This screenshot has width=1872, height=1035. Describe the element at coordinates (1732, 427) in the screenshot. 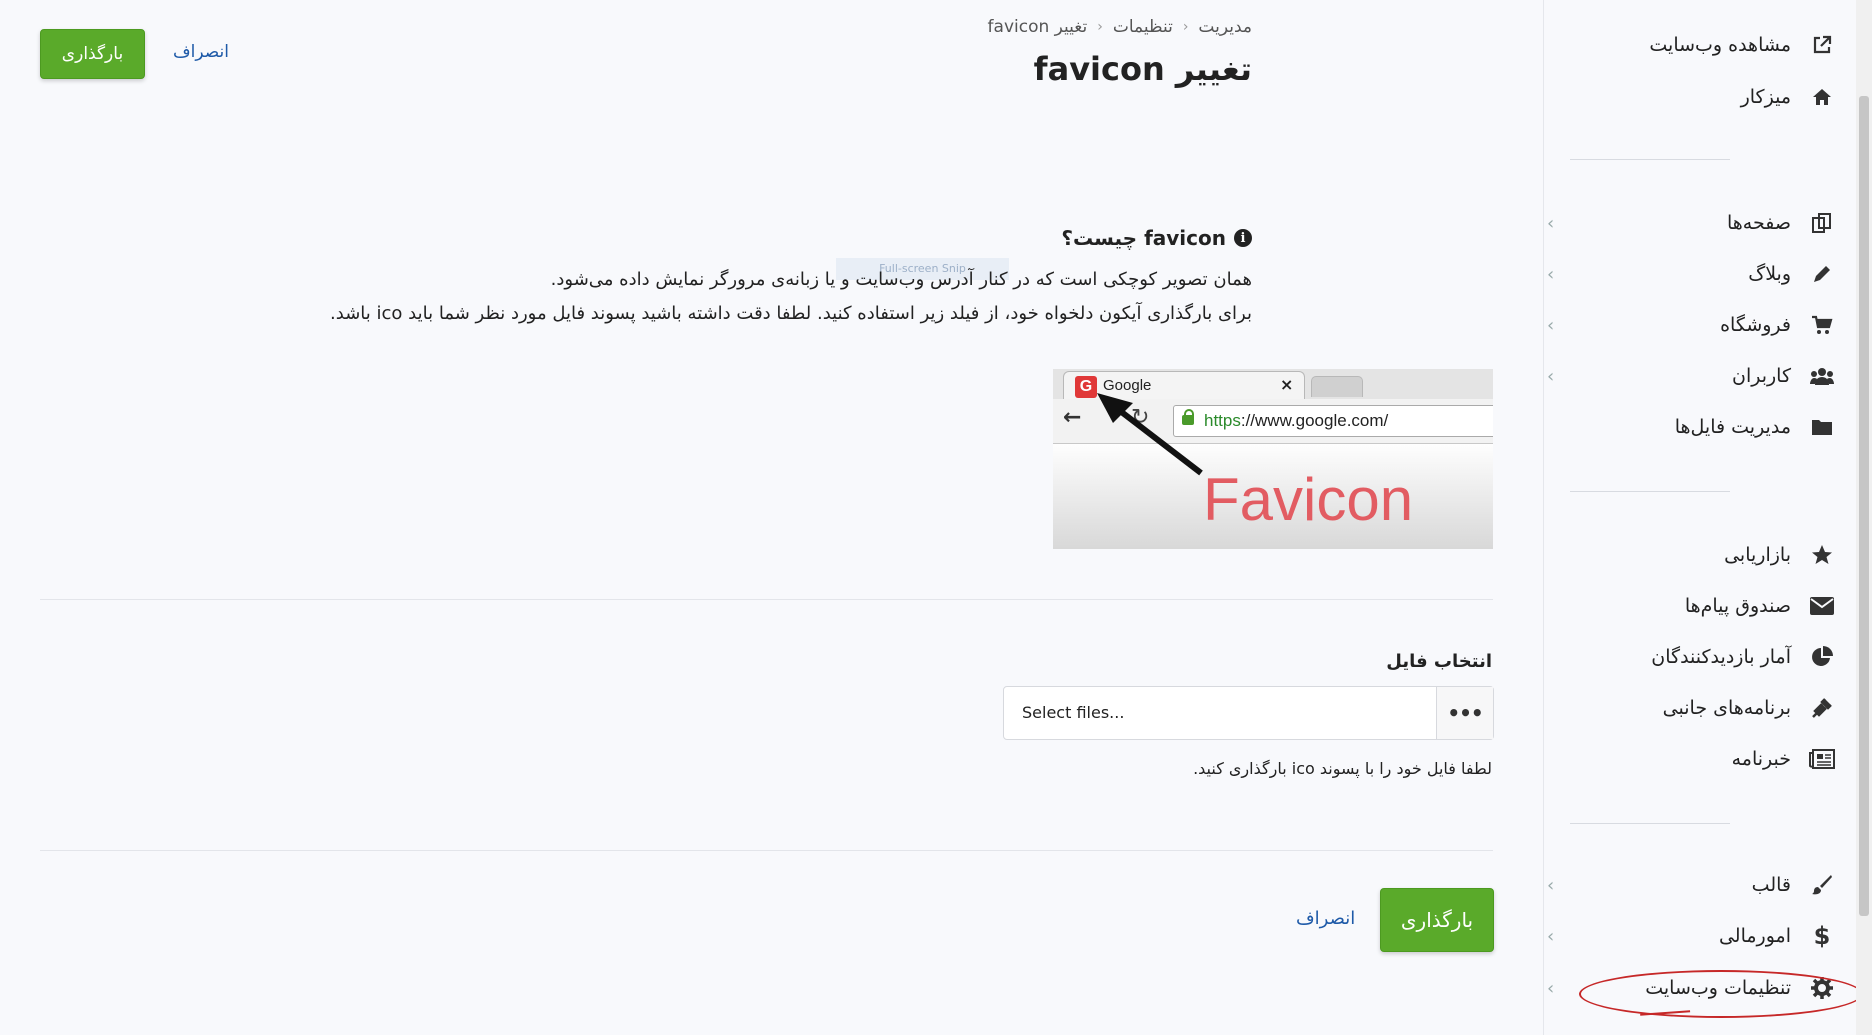

I see `sidebar-item-label: مدیریت فایل‌ها` at that location.